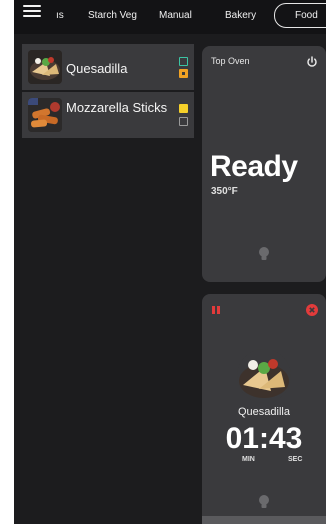 The image size is (328, 524). What do you see at coordinates (230, 61) in the screenshot?
I see `oven-title: Top Oven` at bounding box center [230, 61].